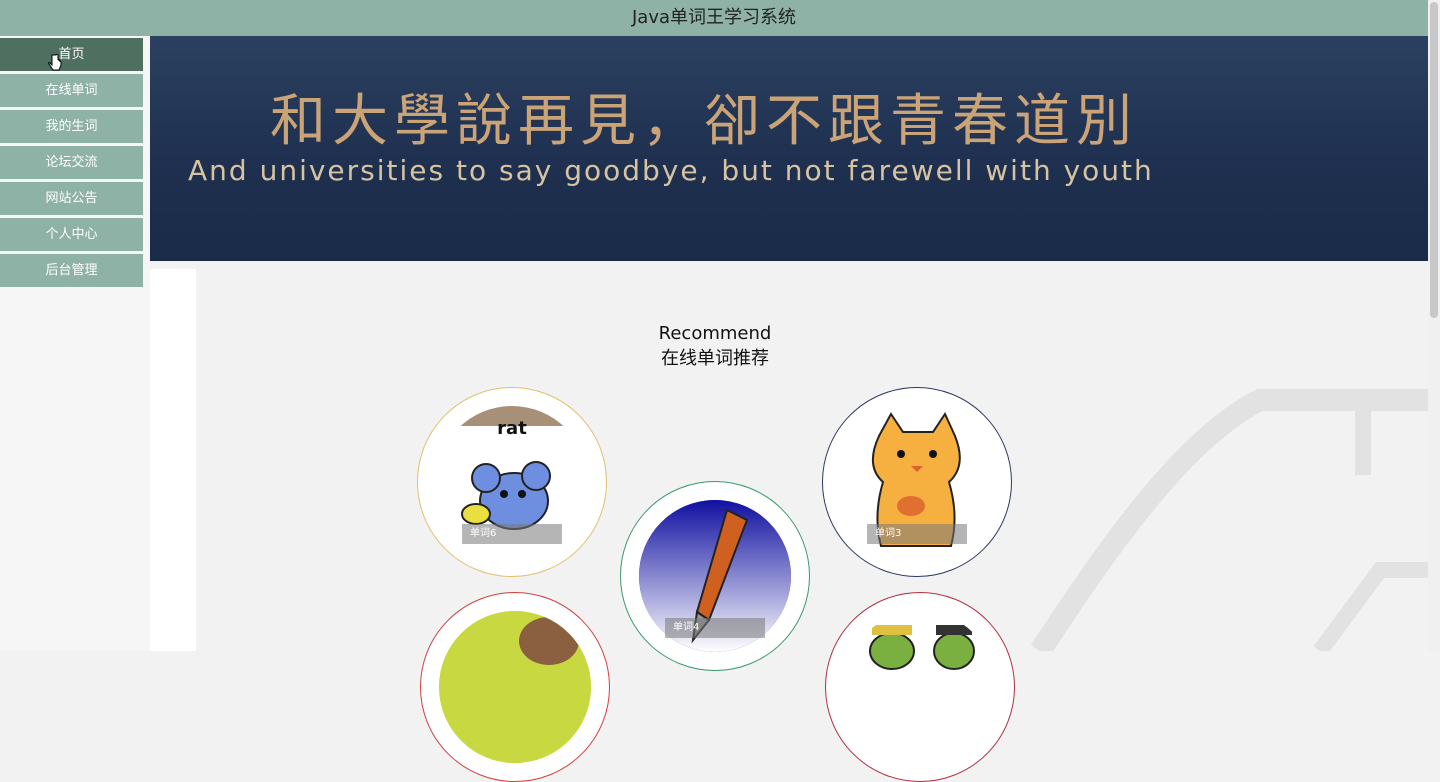 This screenshot has width=1440, height=782. Describe the element at coordinates (71, 54) in the screenshot. I see `sidebar-item-home: 首页` at that location.